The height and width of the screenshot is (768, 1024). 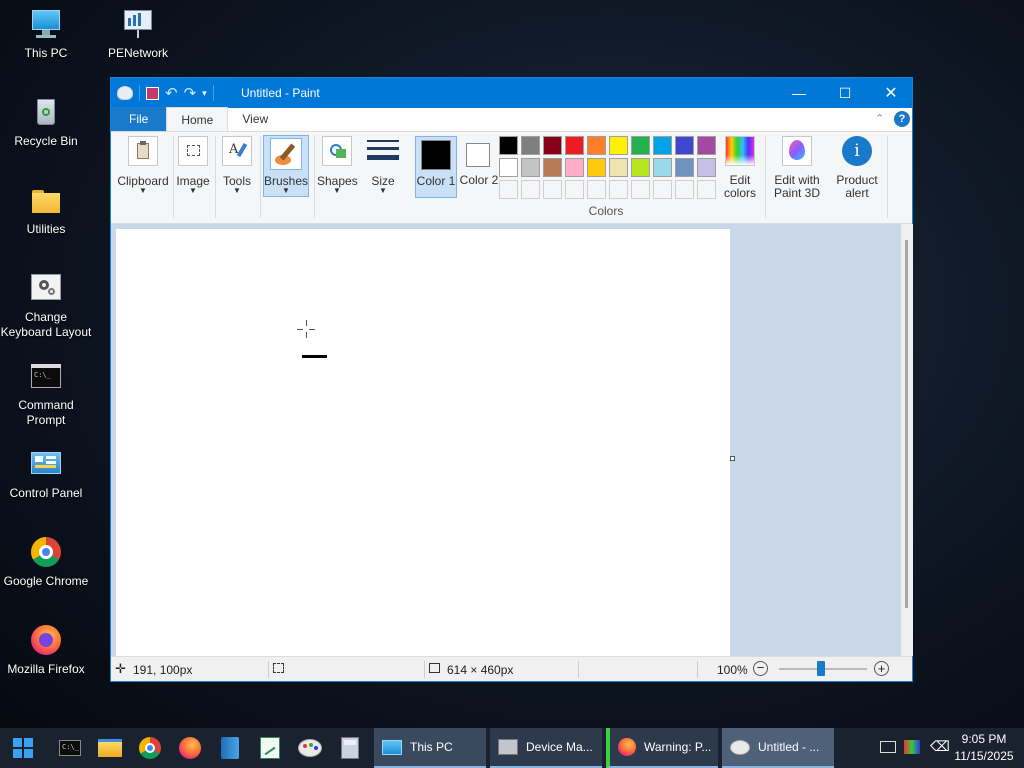 What do you see at coordinates (286, 154) in the screenshot?
I see `brush-icon` at bounding box center [286, 154].